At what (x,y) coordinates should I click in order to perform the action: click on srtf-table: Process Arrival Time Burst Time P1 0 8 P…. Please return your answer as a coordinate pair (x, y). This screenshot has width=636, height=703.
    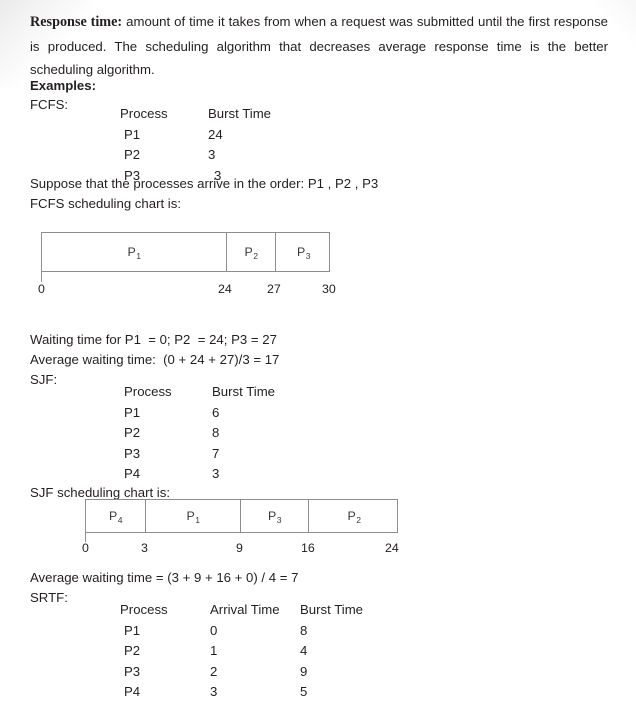
    Looking at the image, I should click on (225, 651).